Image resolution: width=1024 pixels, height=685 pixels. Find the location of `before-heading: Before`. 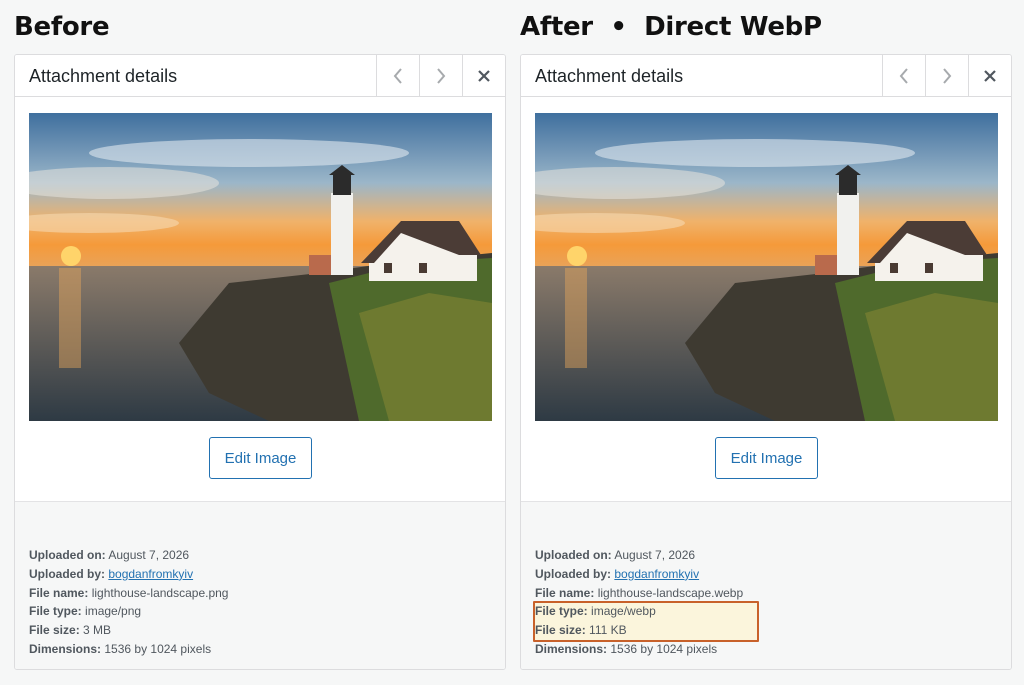

before-heading: Before is located at coordinates (62, 27).